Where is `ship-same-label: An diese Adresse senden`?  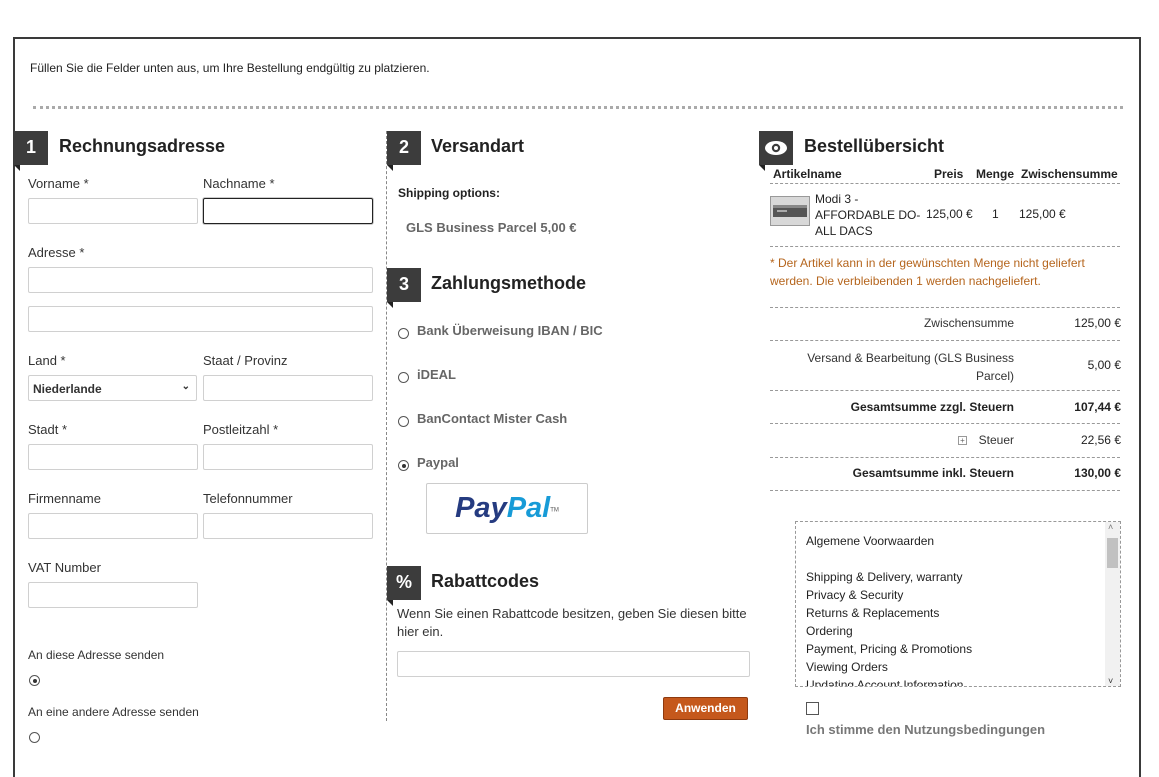 ship-same-label: An diese Adresse senden is located at coordinates (96, 655).